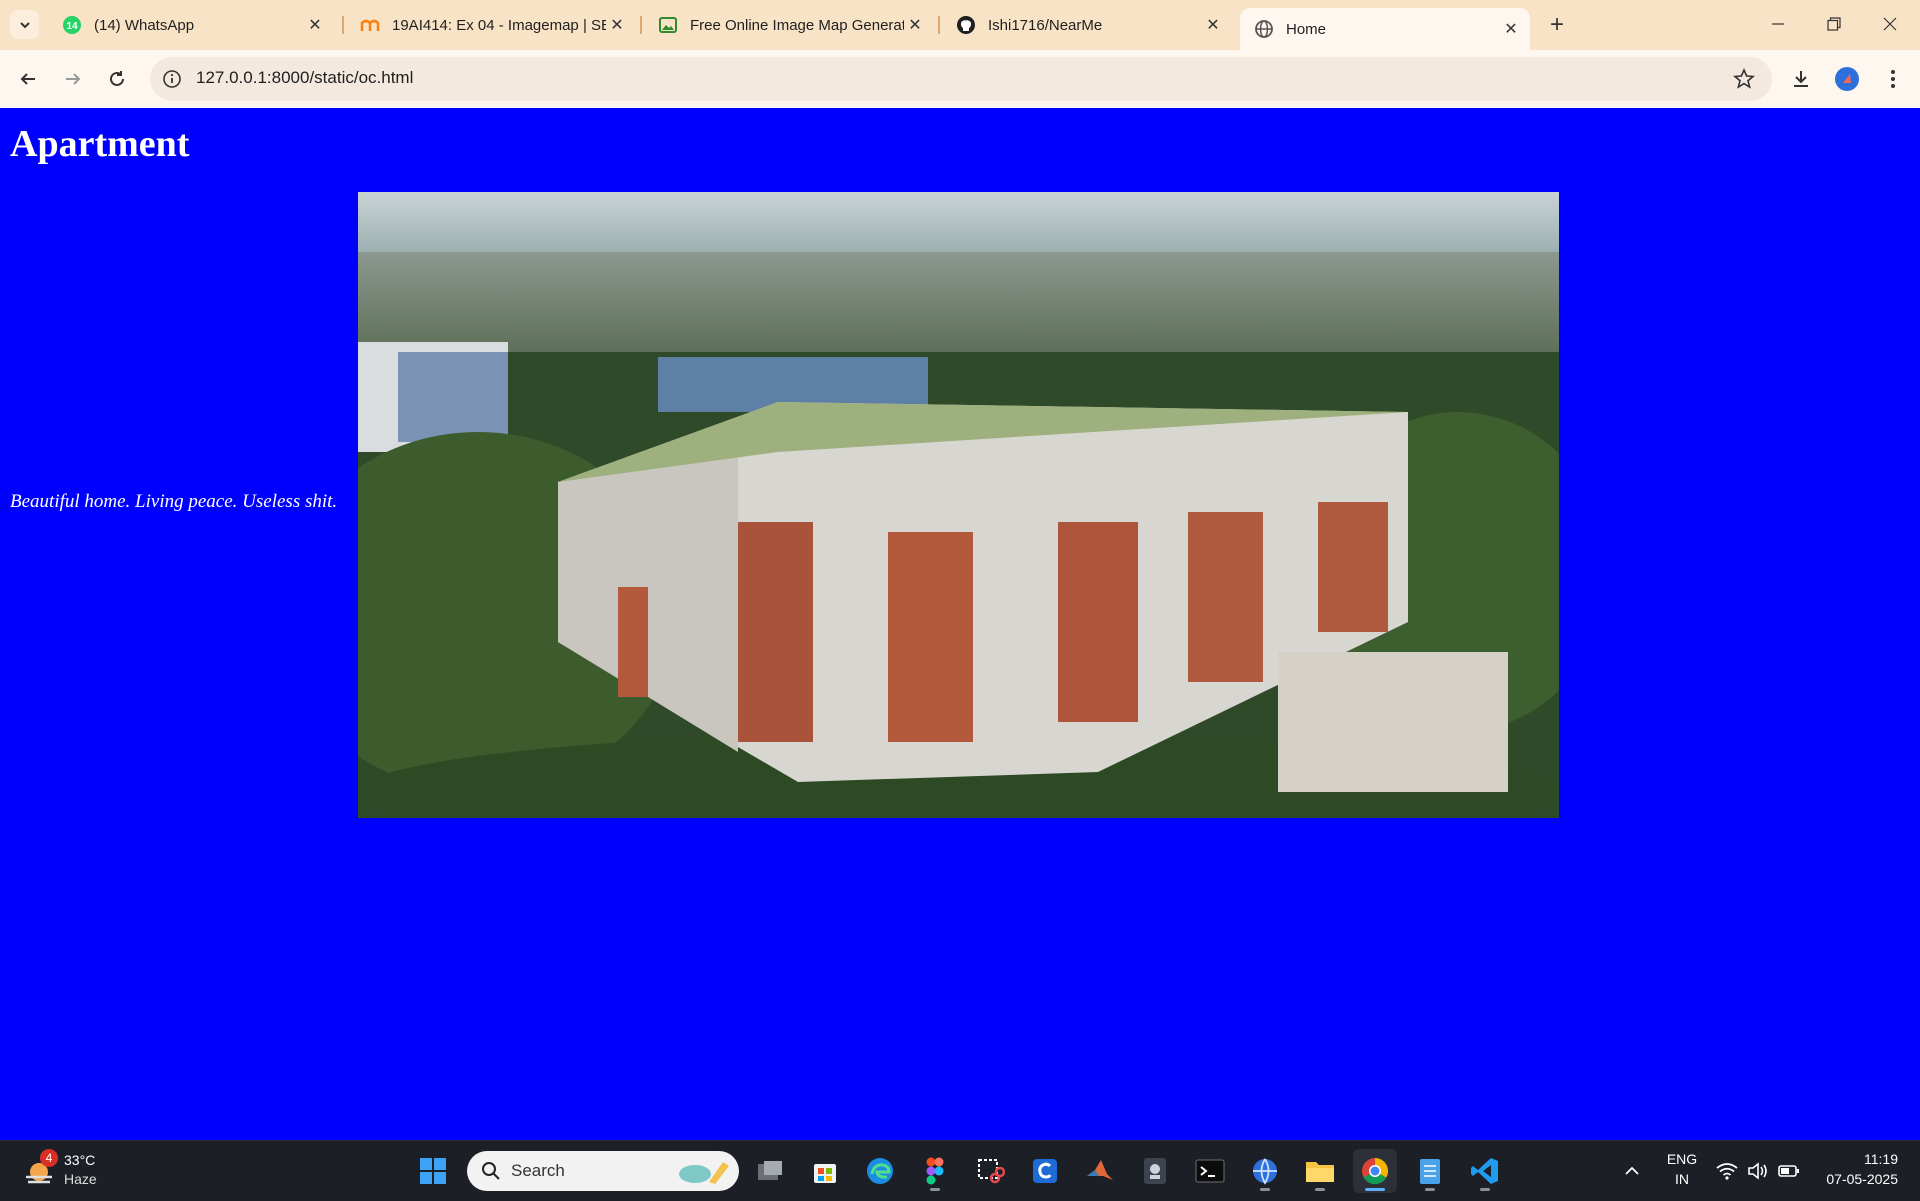 The image size is (1920, 1201). I want to click on tab-title: Ishi1716/NearMe, so click(1045, 25).